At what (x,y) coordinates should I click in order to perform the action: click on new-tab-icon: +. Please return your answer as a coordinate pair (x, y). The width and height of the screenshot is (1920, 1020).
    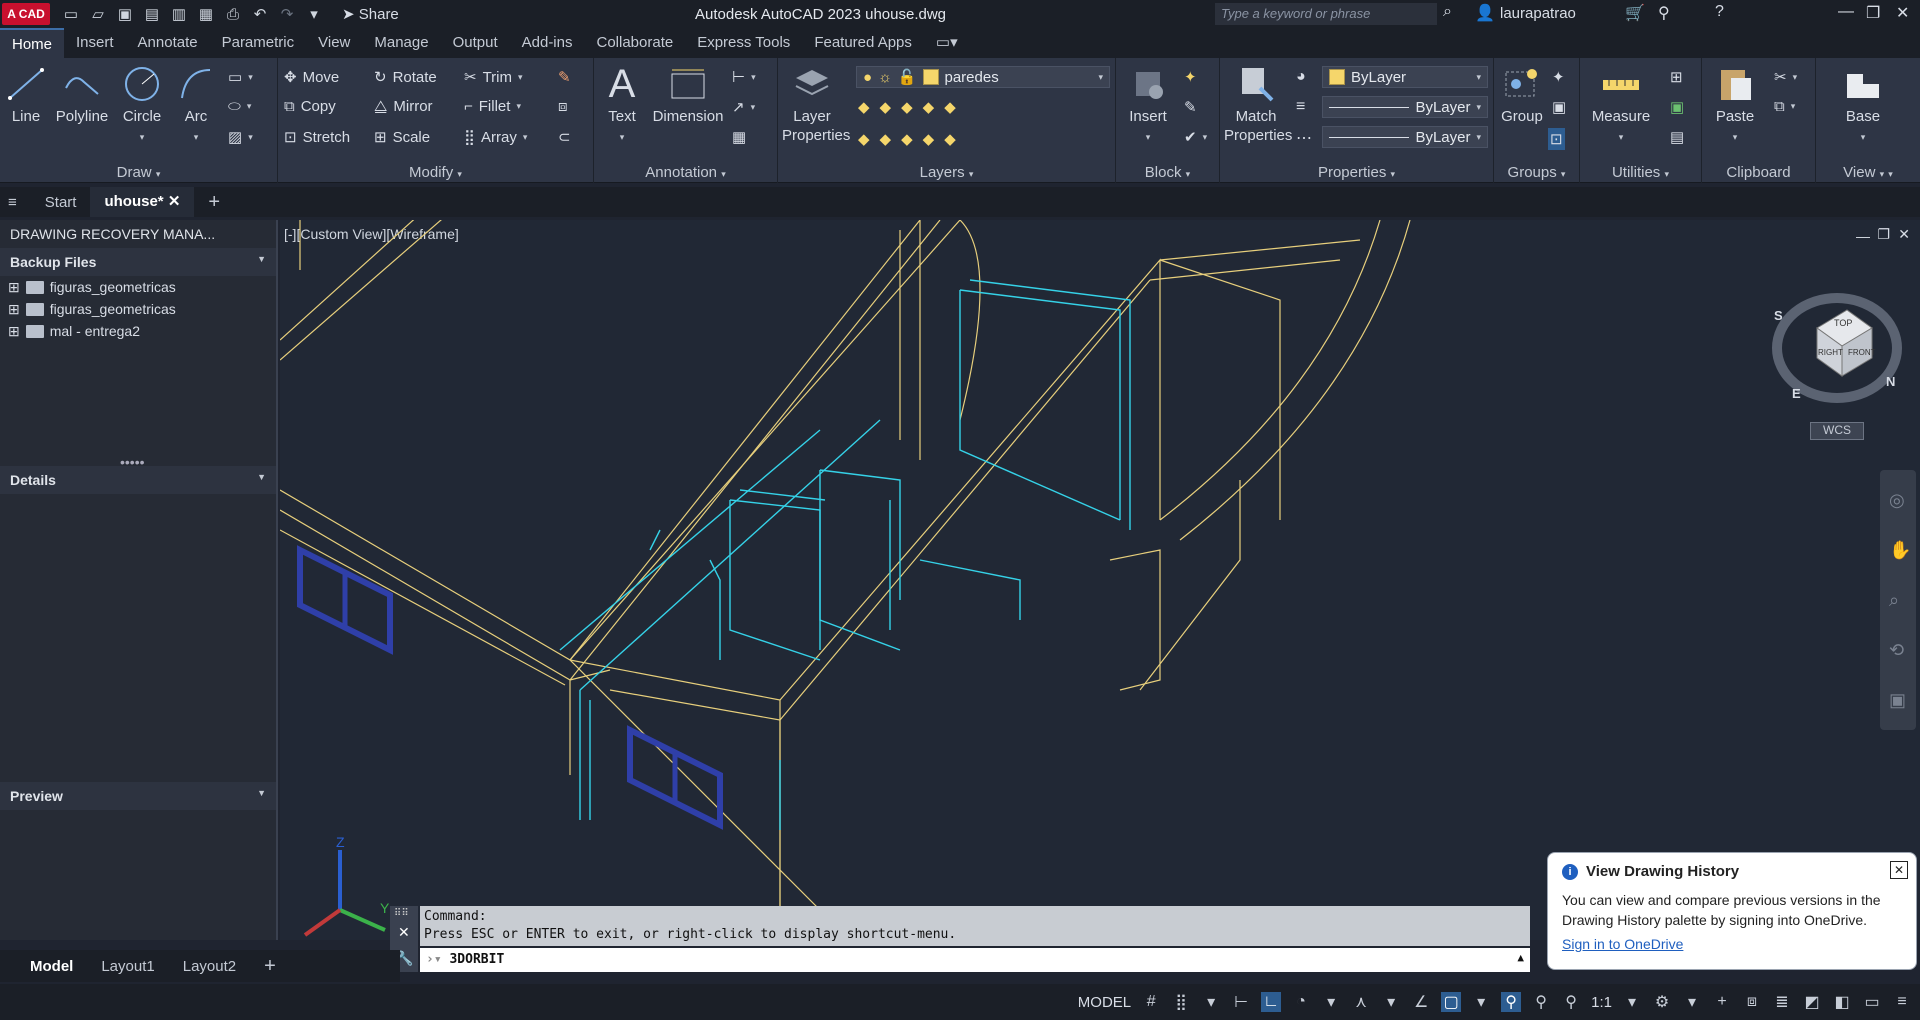
    Looking at the image, I should click on (214, 202).